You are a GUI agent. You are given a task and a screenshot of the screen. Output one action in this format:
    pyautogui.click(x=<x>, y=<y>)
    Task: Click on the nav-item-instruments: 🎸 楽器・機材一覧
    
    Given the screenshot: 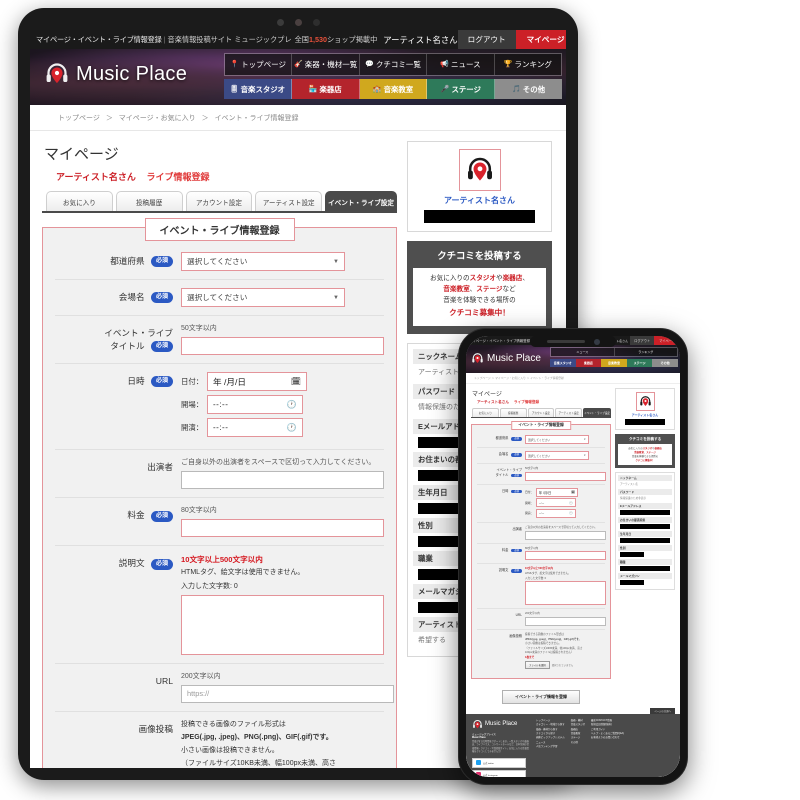 What is the action you would take?
    pyautogui.click(x=326, y=64)
    